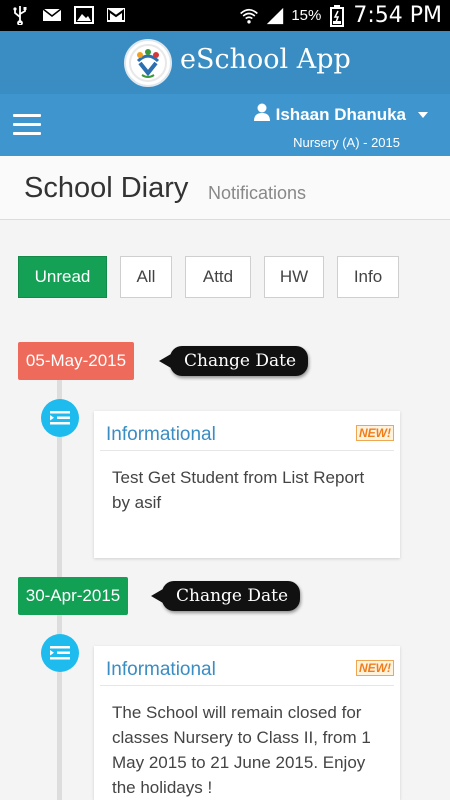 Image resolution: width=450 pixels, height=800 pixels. Describe the element at coordinates (62, 277) in the screenshot. I see `filter-unread-button: Unread` at that location.